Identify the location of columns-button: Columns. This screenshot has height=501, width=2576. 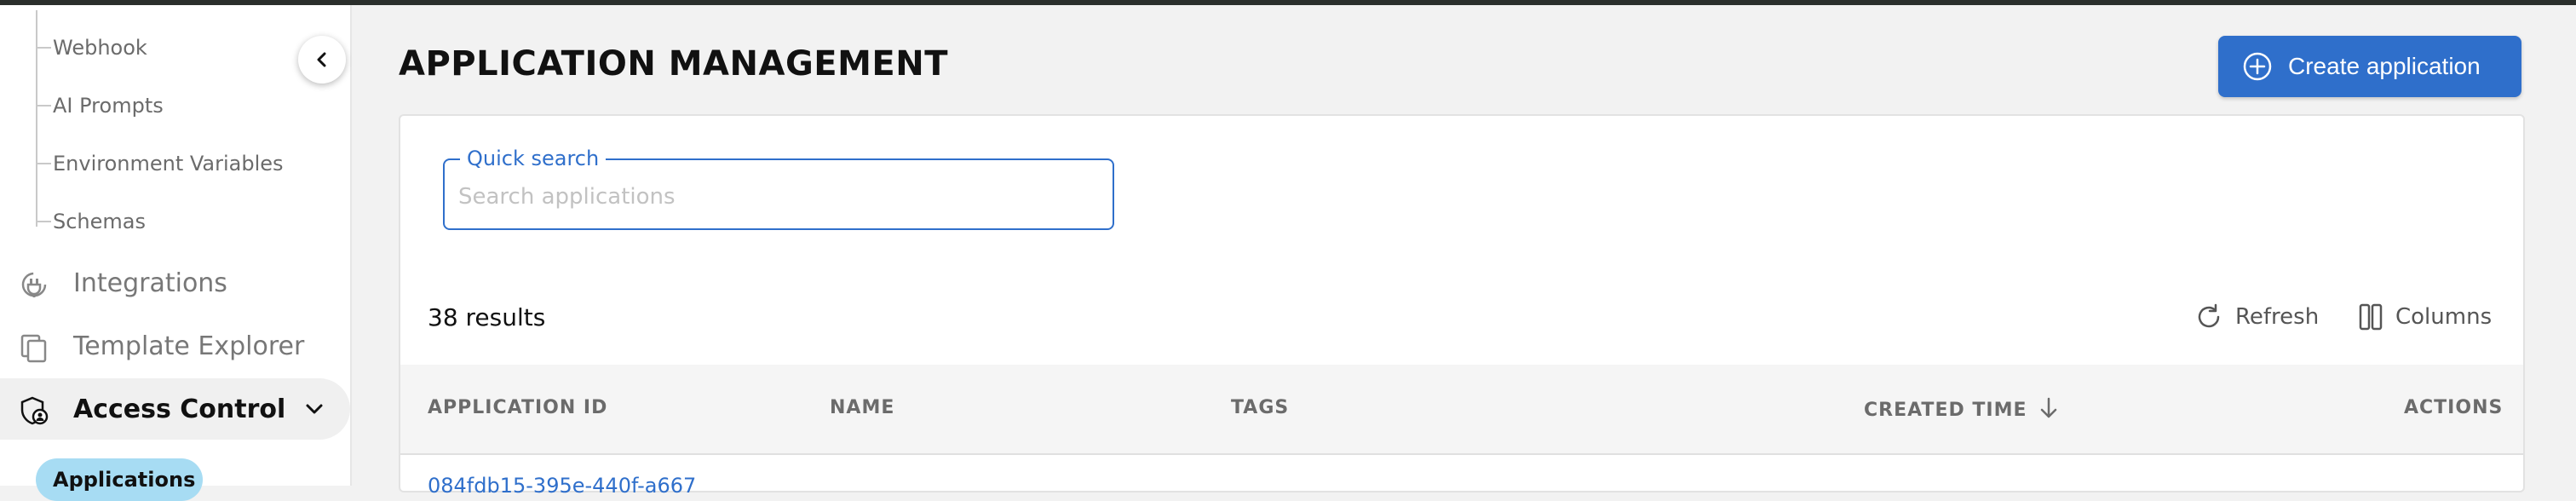
(2425, 317).